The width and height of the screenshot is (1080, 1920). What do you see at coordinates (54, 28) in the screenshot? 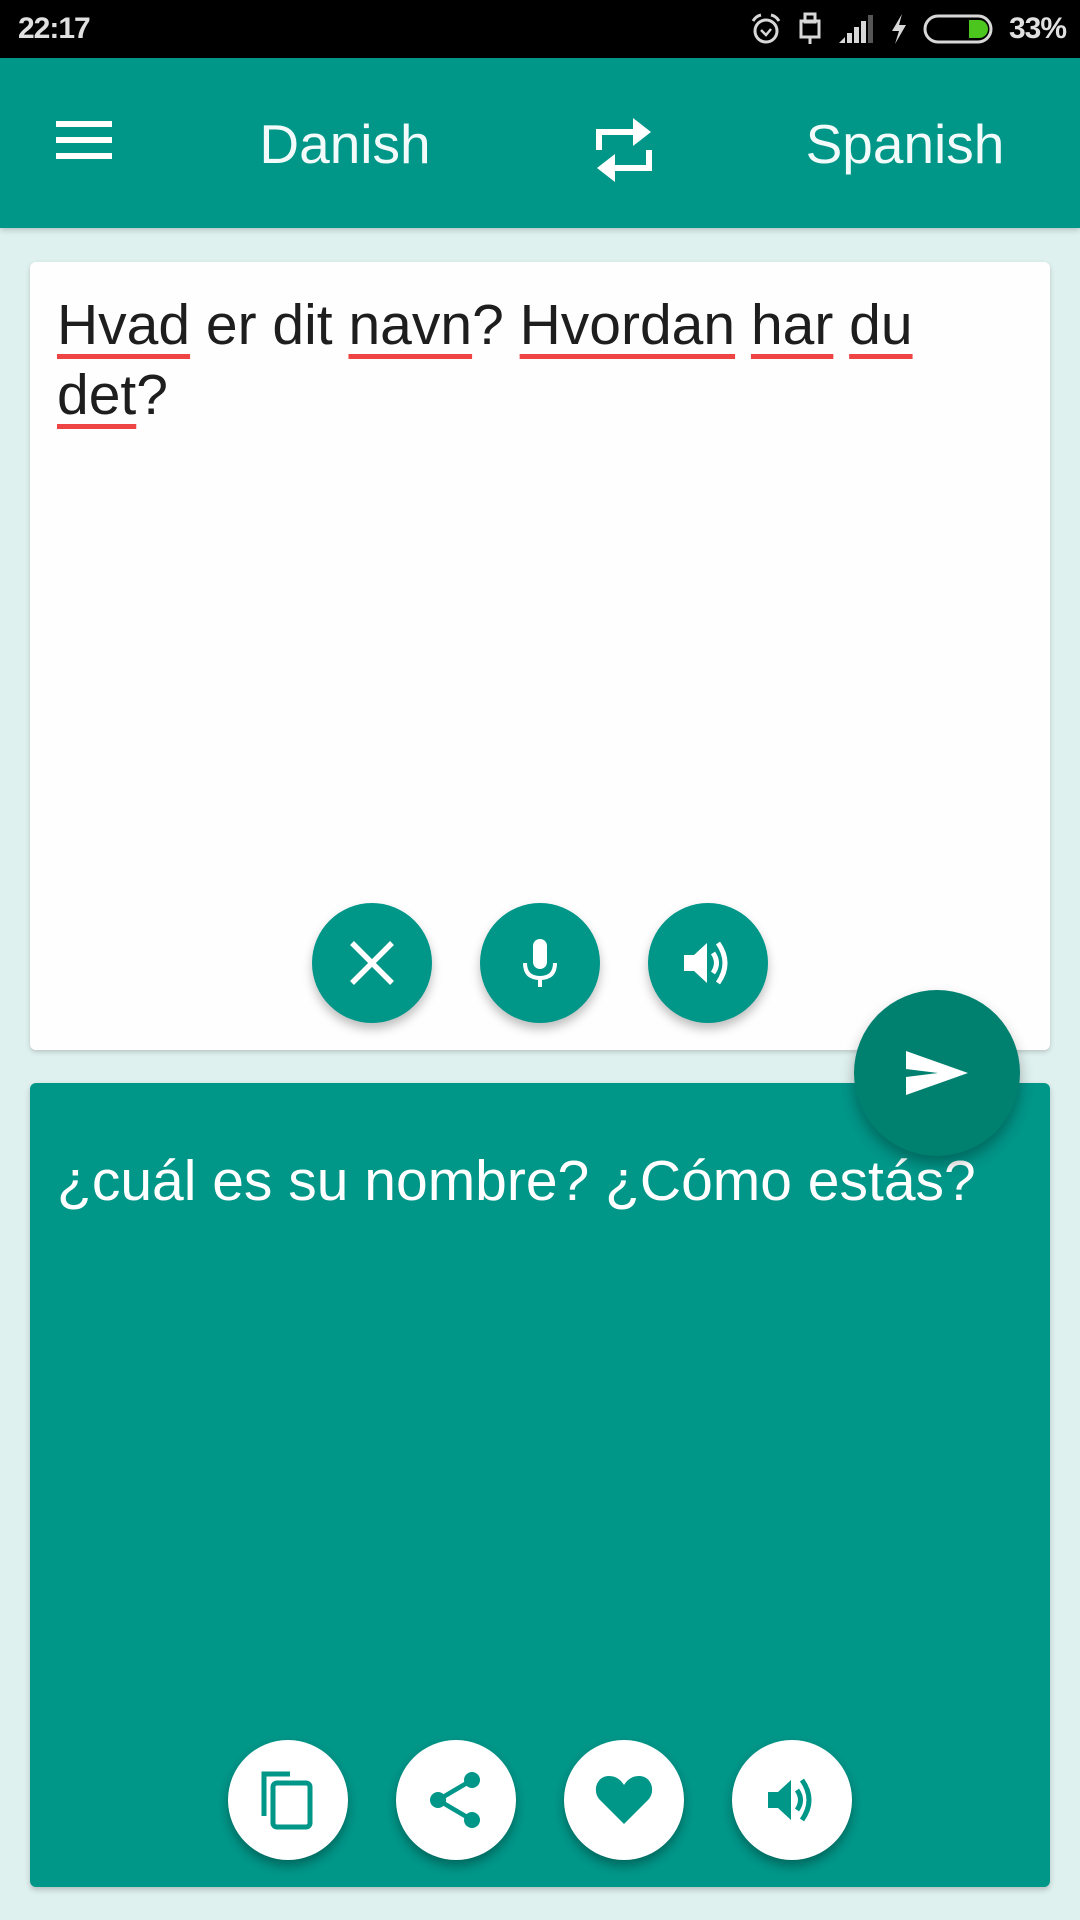
I see `status-time: 22:17` at bounding box center [54, 28].